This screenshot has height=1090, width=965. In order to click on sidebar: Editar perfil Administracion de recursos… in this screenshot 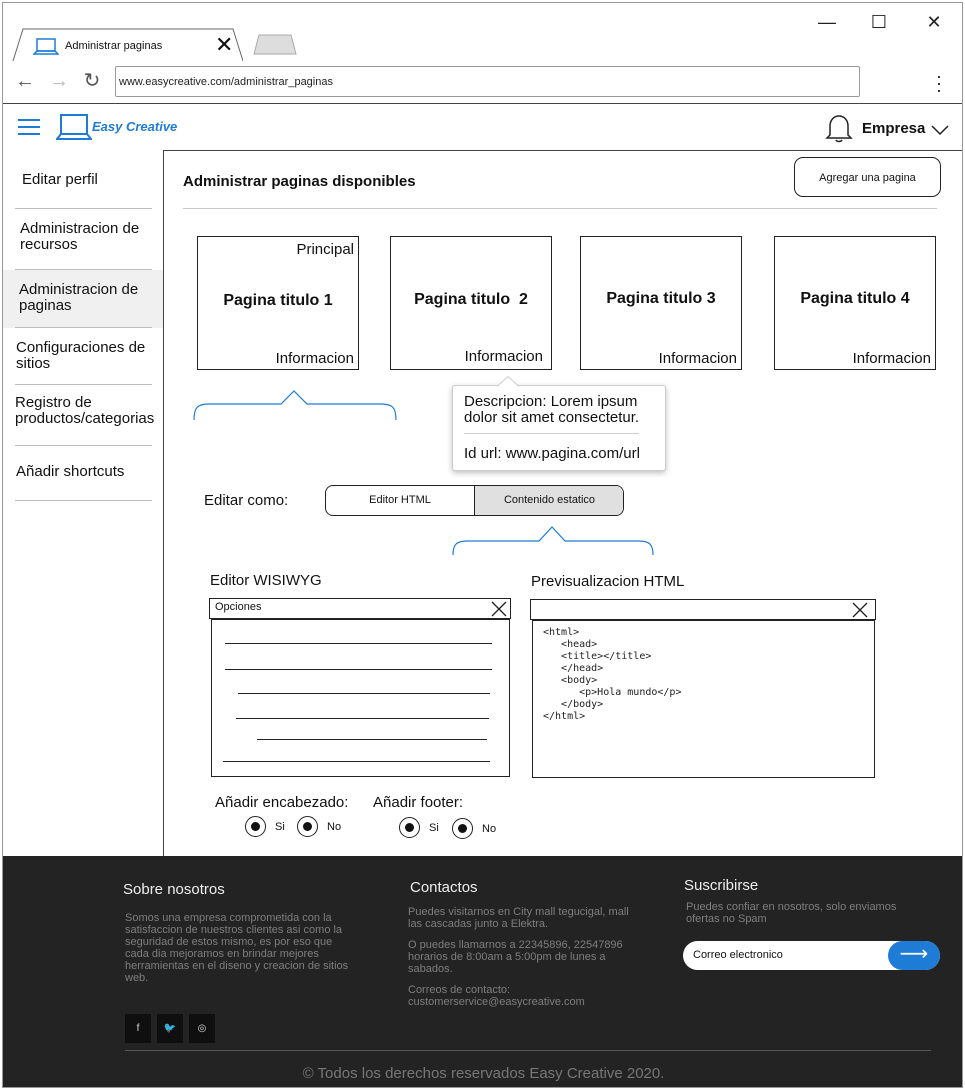, I will do `click(83, 503)`.